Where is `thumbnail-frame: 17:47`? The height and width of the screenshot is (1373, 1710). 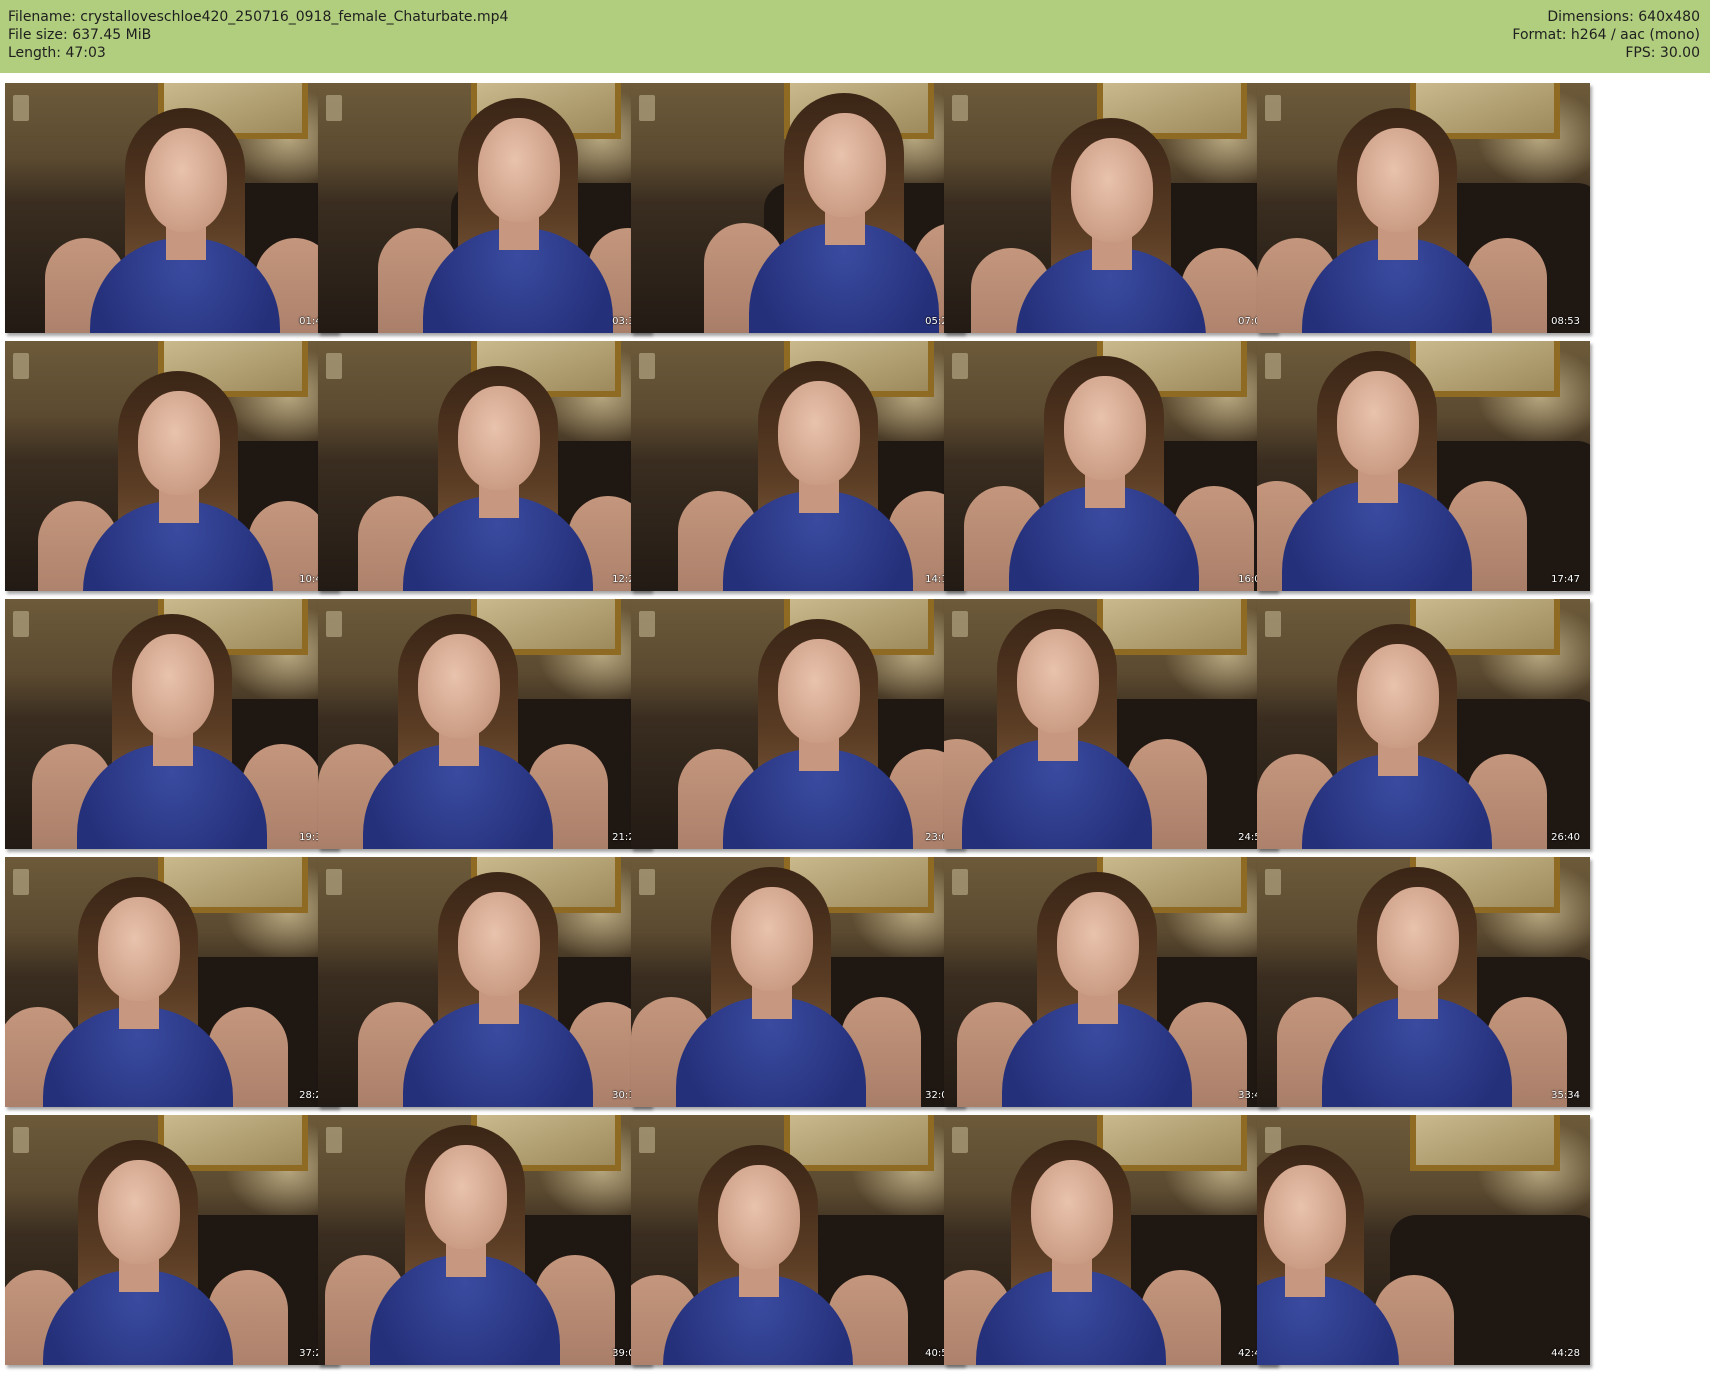
thumbnail-frame: 17:47 is located at coordinates (1423, 466).